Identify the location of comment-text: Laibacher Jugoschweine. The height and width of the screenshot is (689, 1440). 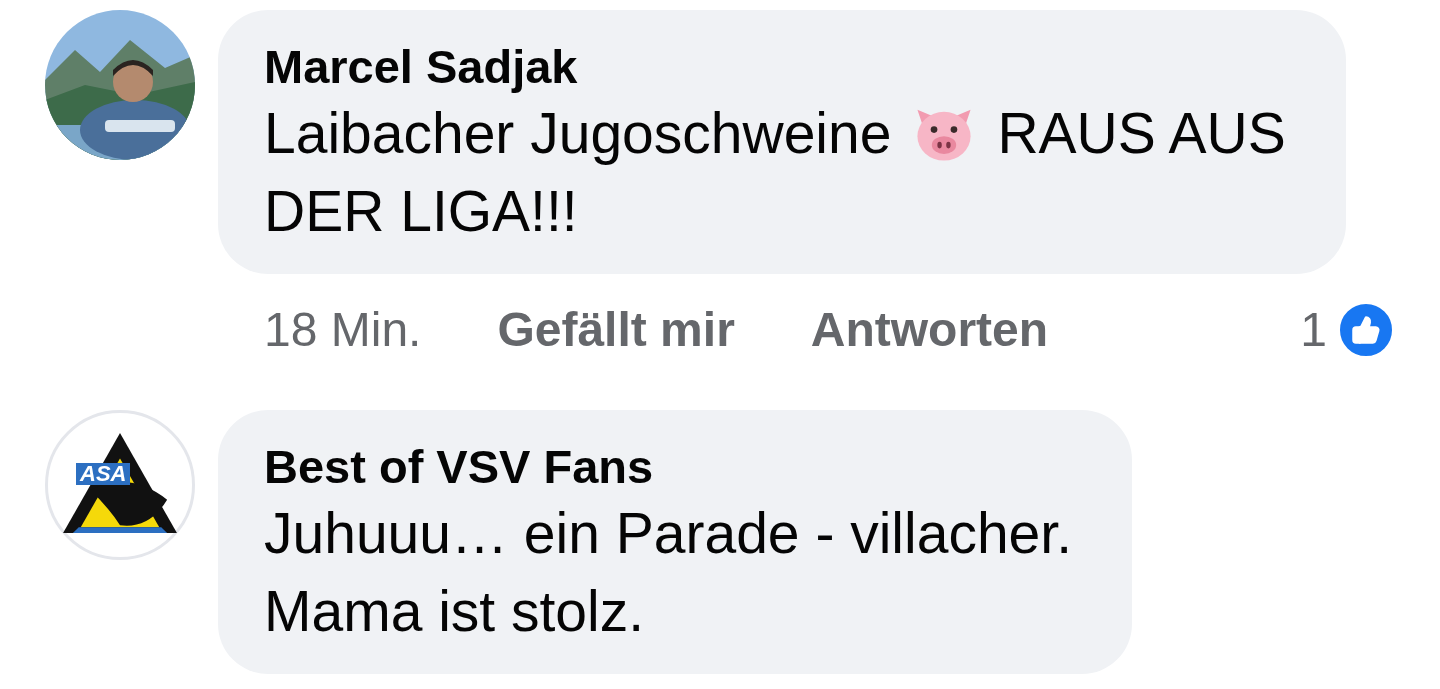
(578, 133).